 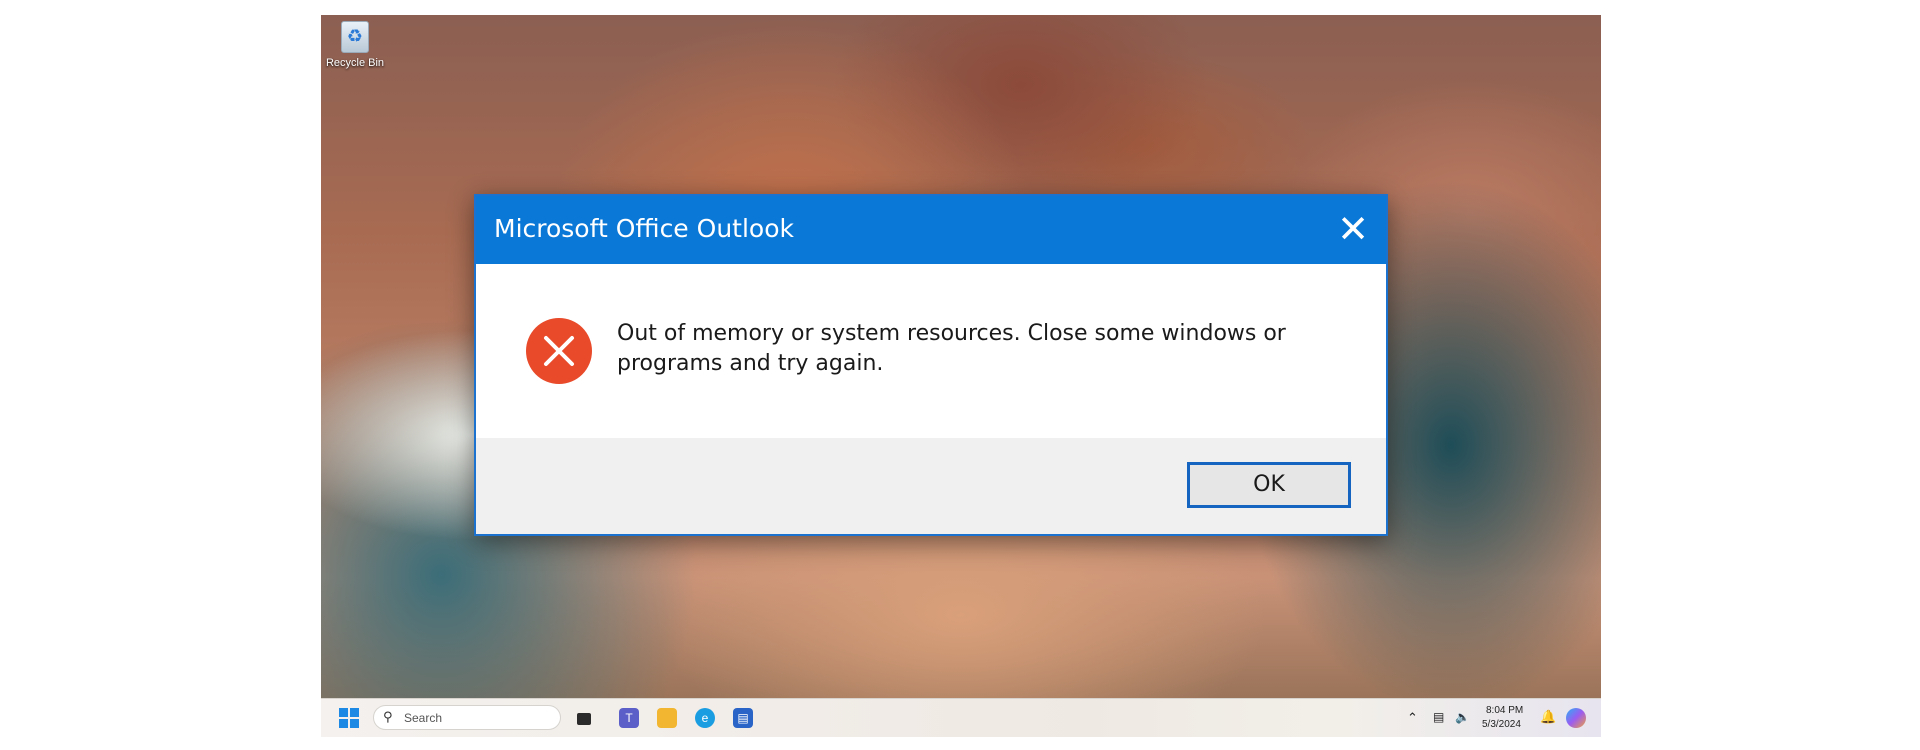 What do you see at coordinates (349, 718) in the screenshot?
I see `start-button` at bounding box center [349, 718].